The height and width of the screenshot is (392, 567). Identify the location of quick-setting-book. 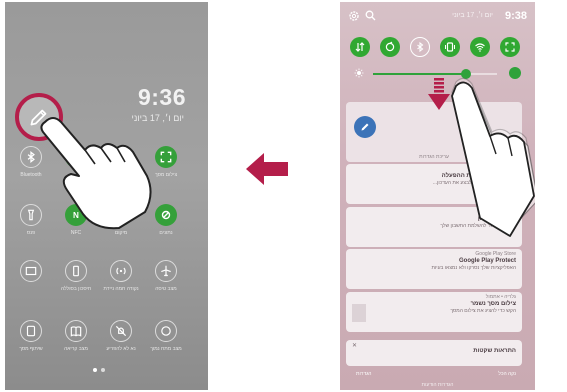
(76, 331).